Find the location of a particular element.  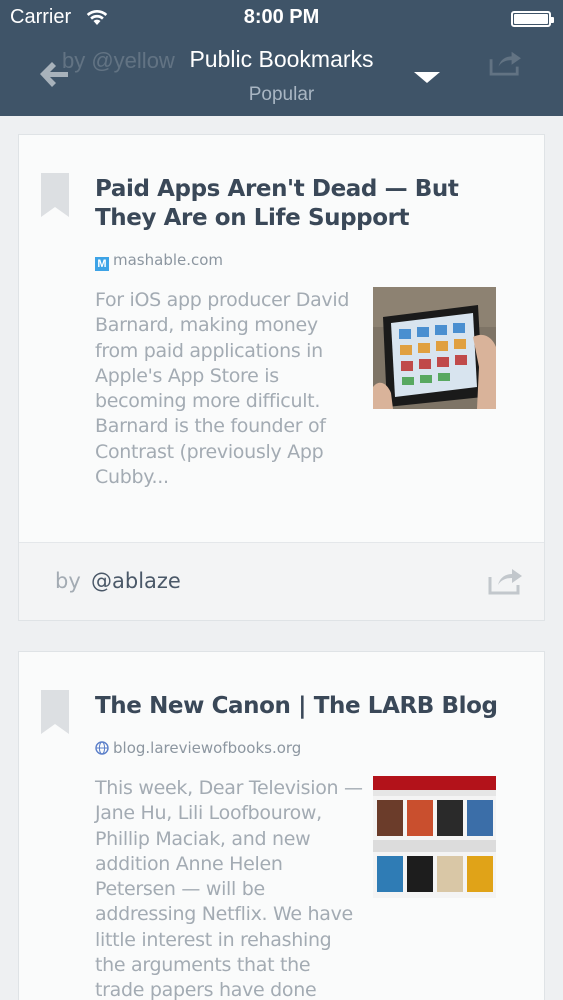

page-title: Public Bookmarks is located at coordinates (281, 59).